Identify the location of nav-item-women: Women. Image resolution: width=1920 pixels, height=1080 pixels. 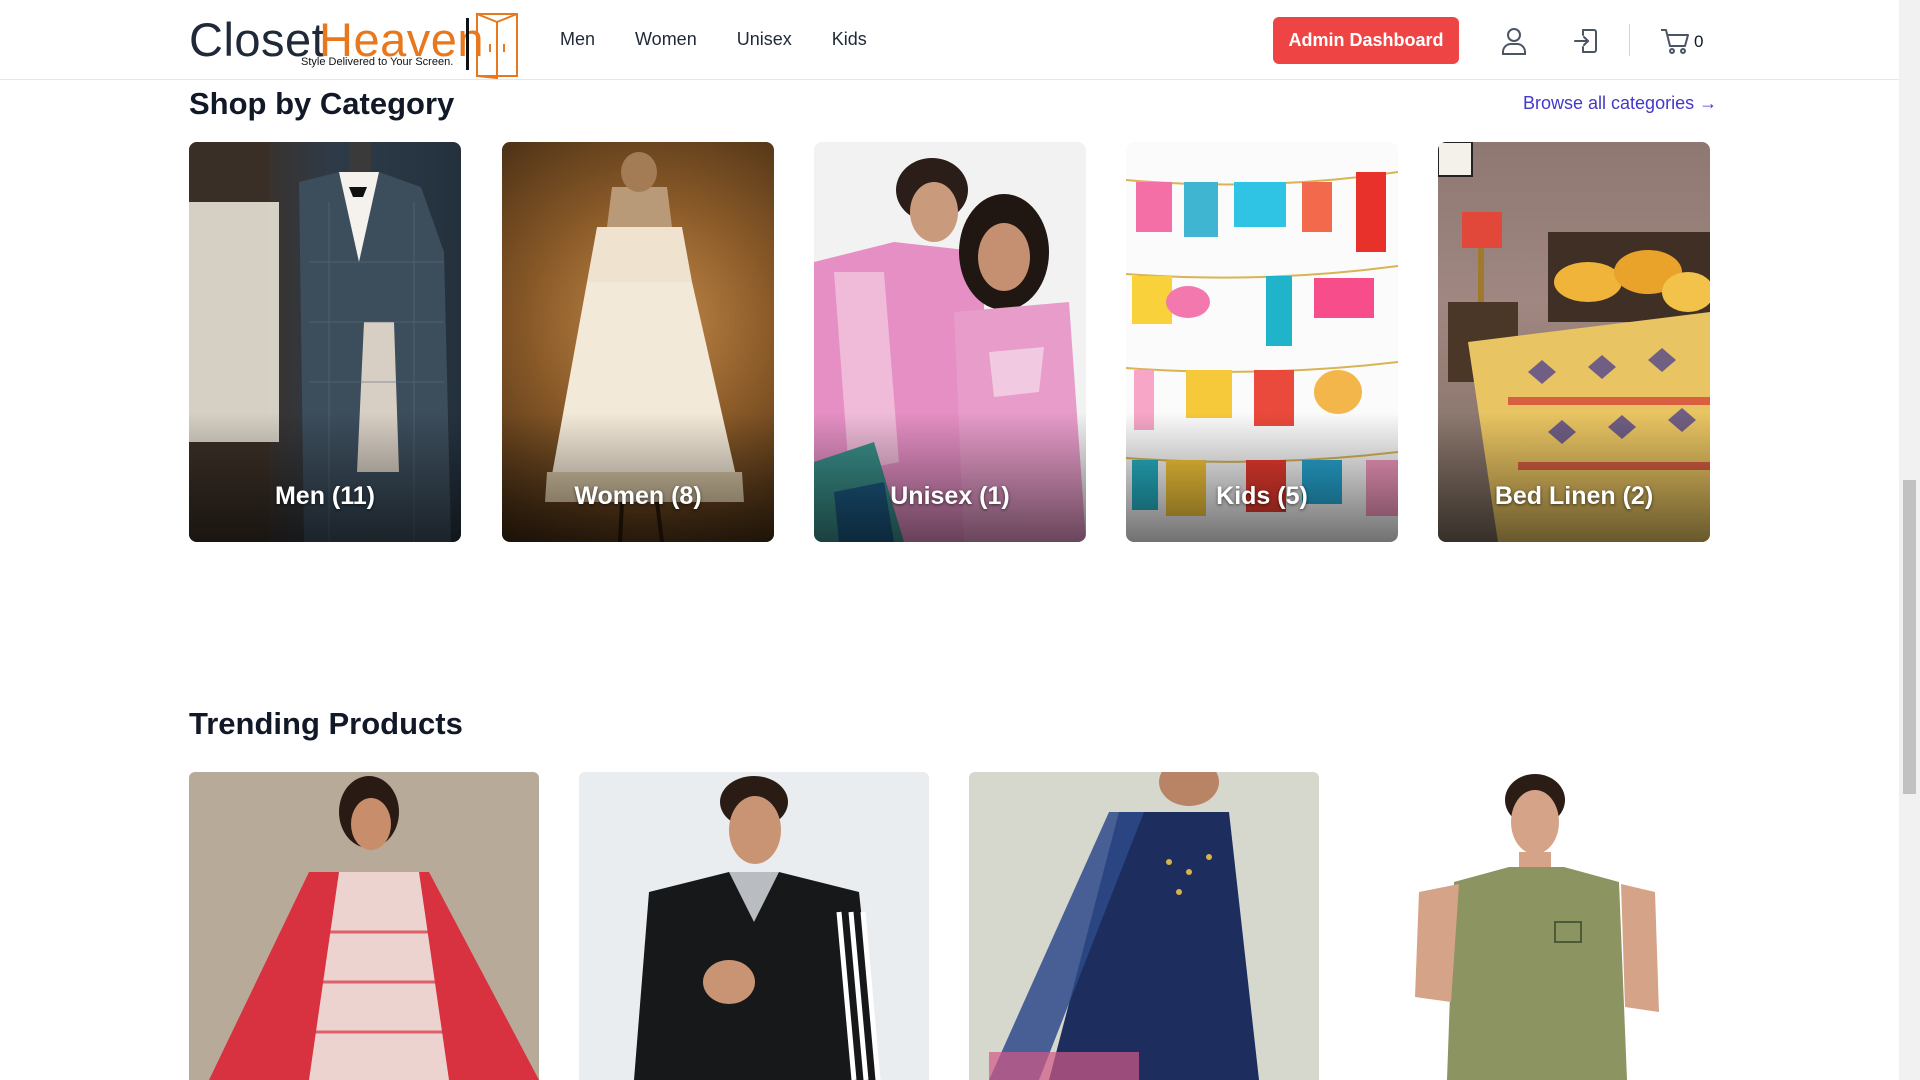
(666, 39).